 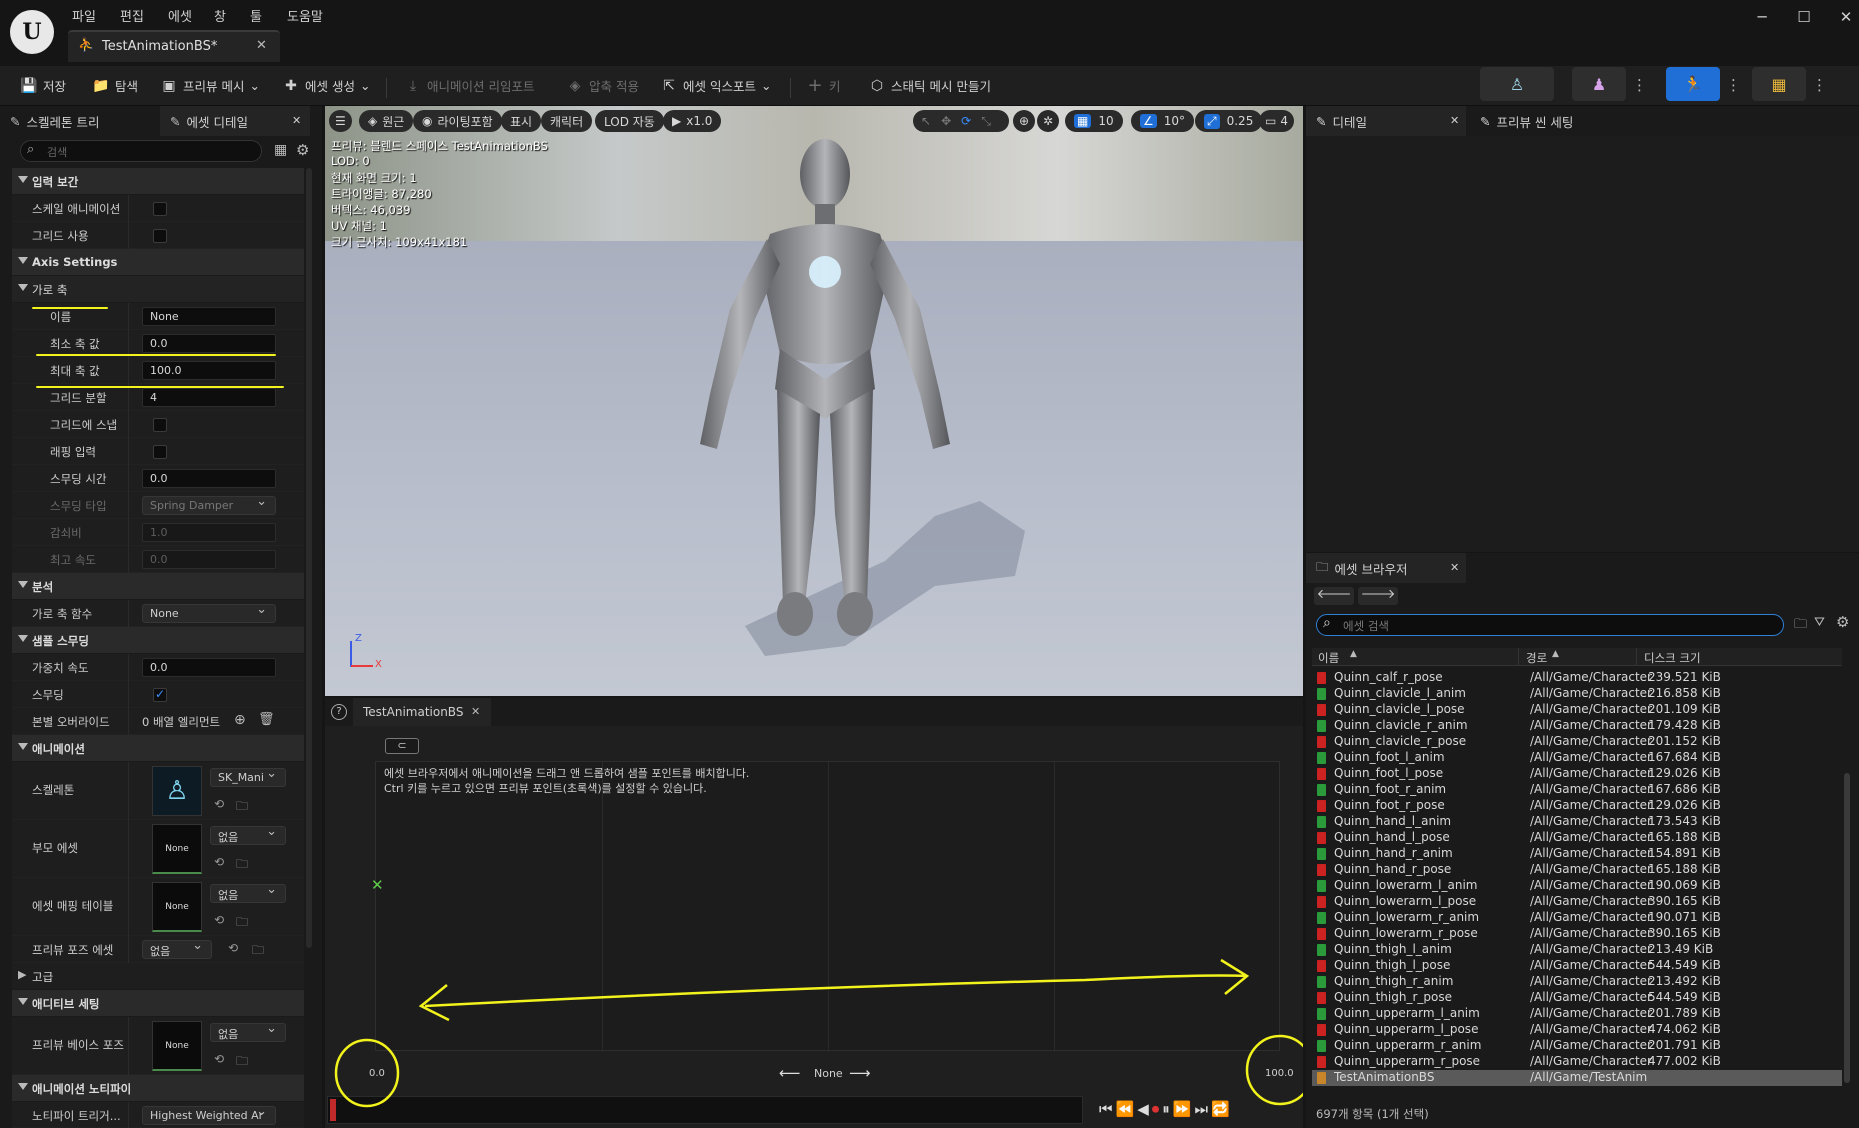 I want to click on maximize-button: ☐, so click(x=1804, y=20).